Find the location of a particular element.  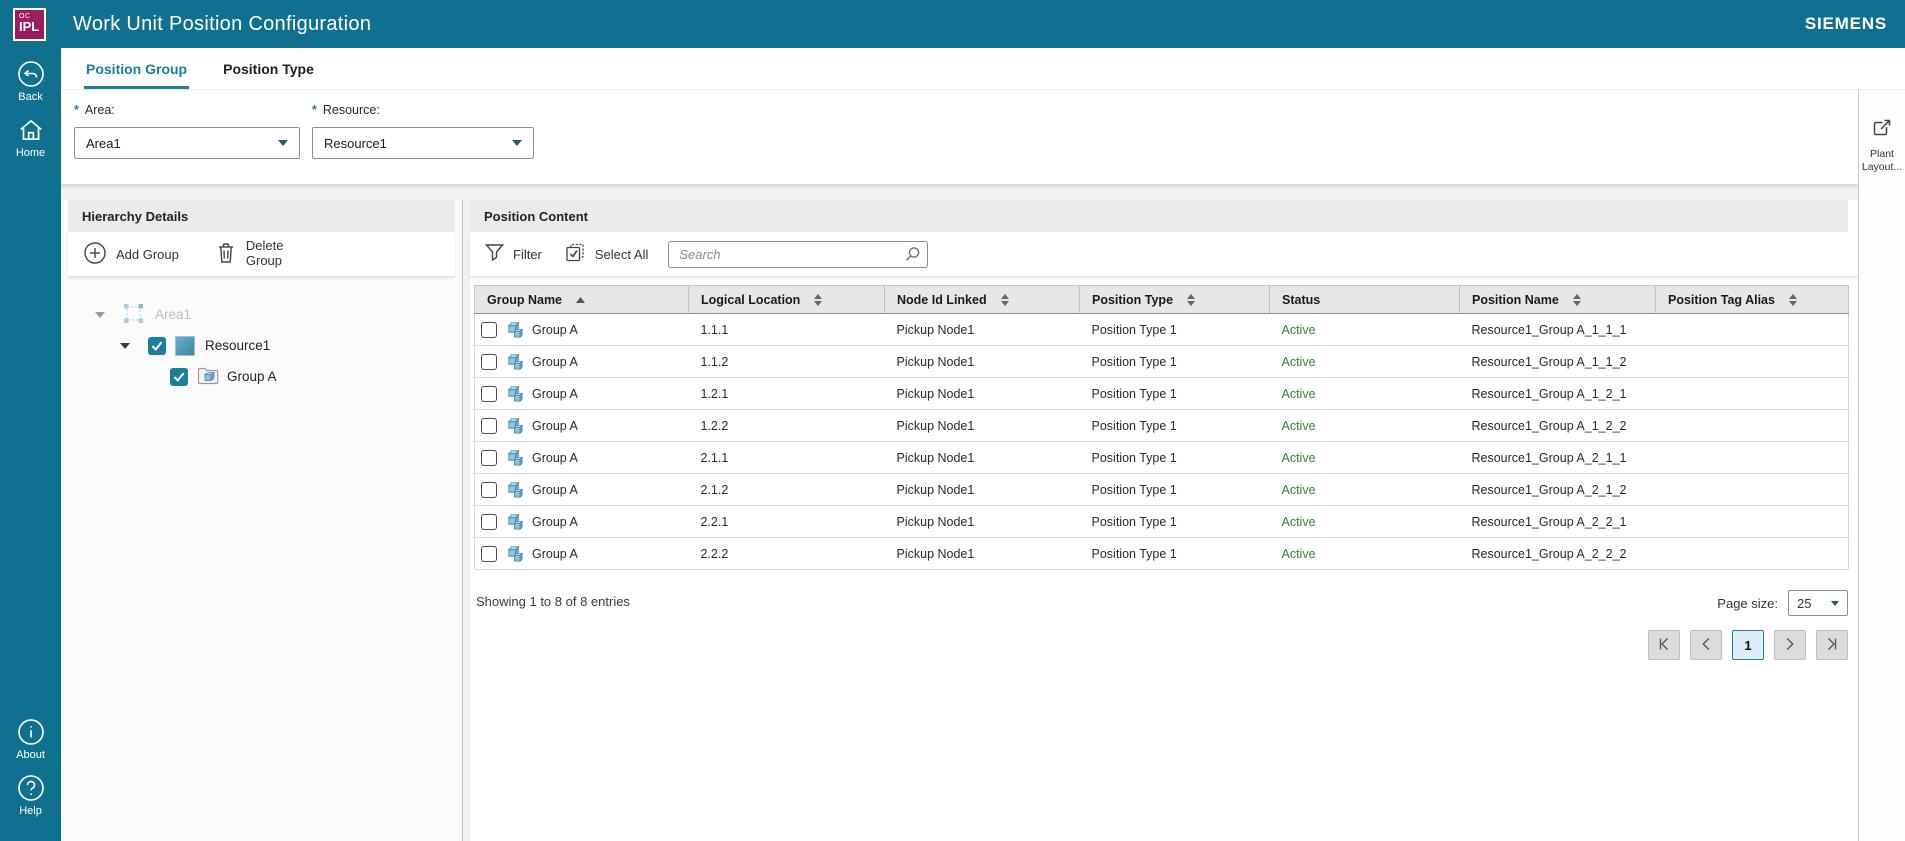

sort-icon is located at coordinates (1576, 299).